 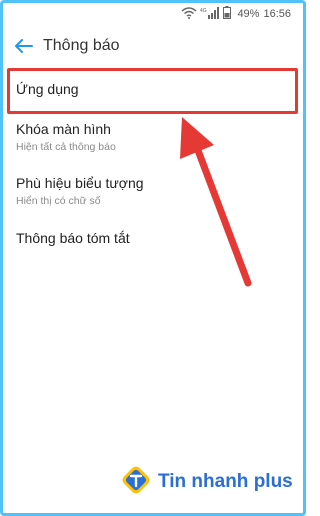 I want to click on watermark: Tin nhanh plus, so click(x=206, y=482).